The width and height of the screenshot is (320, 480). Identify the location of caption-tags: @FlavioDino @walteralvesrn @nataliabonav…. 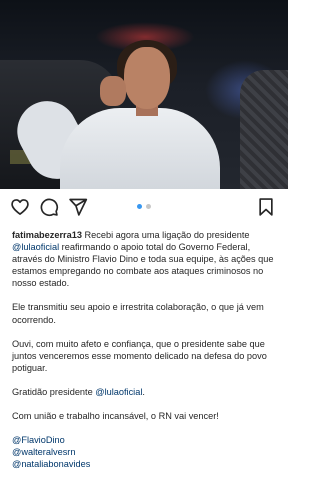
(144, 452).